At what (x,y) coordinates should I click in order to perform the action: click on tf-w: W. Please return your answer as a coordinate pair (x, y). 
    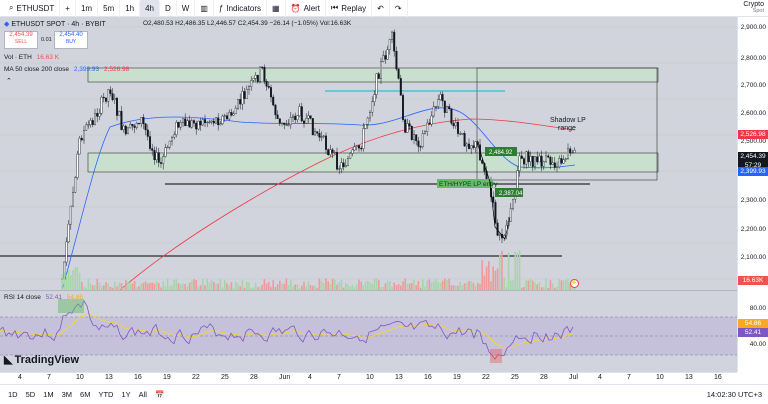
    Looking at the image, I should click on (186, 8).